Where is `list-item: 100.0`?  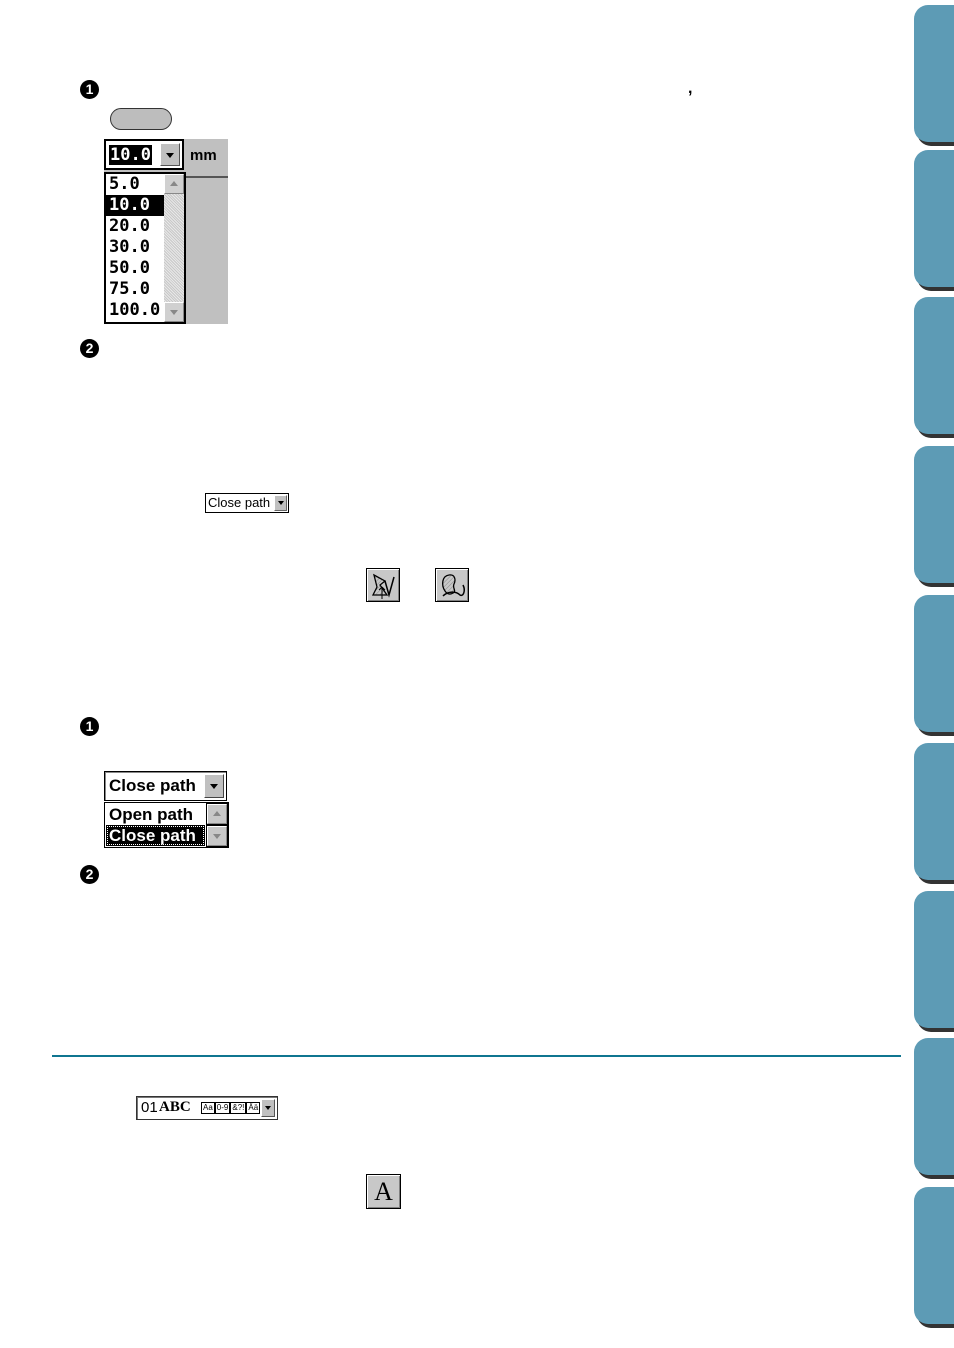
list-item: 100.0 is located at coordinates (135, 310).